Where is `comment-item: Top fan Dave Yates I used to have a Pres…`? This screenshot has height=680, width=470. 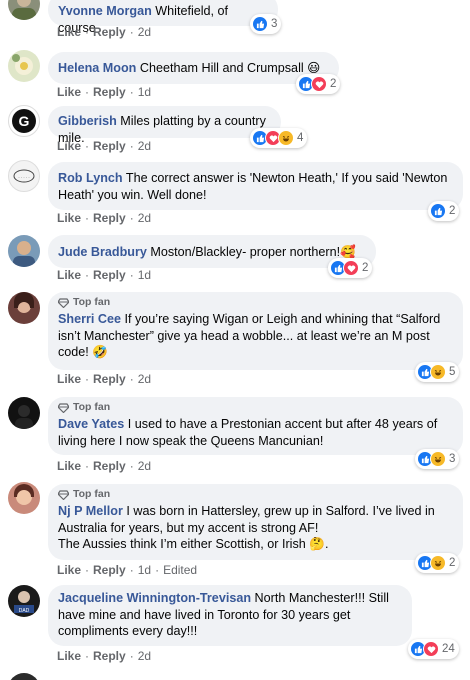
comment-item: Top fan Dave Yates I used to have a Pres… is located at coordinates (235, 437).